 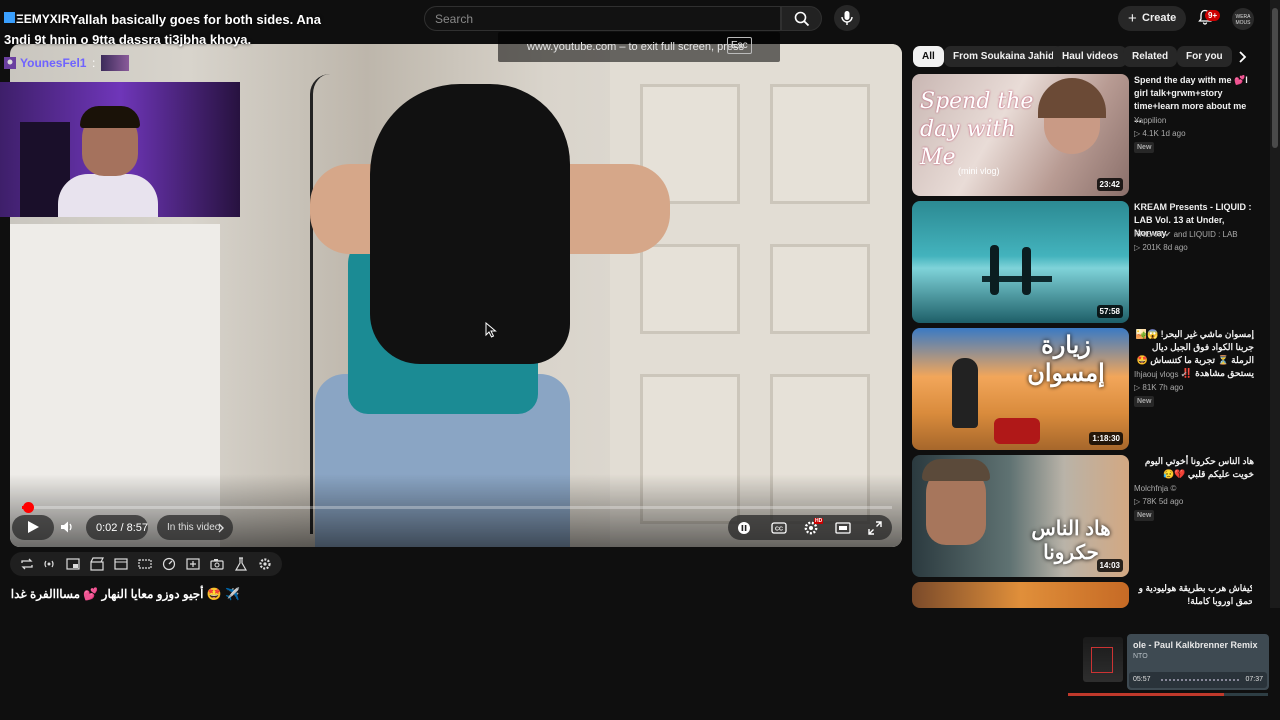 I want to click on search-button, so click(x=801, y=18).